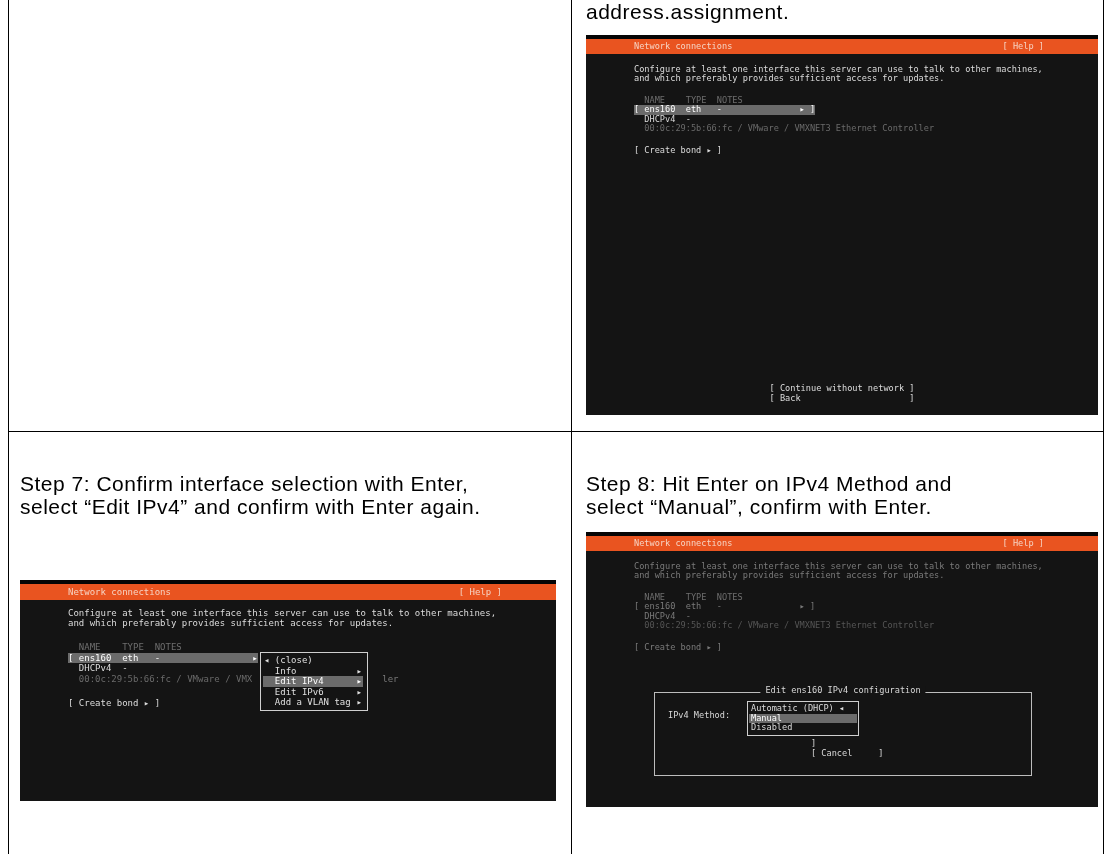 This screenshot has width=1104, height=854. Describe the element at coordinates (313, 670) in the screenshot. I see `menu-item: Info ▸` at that location.